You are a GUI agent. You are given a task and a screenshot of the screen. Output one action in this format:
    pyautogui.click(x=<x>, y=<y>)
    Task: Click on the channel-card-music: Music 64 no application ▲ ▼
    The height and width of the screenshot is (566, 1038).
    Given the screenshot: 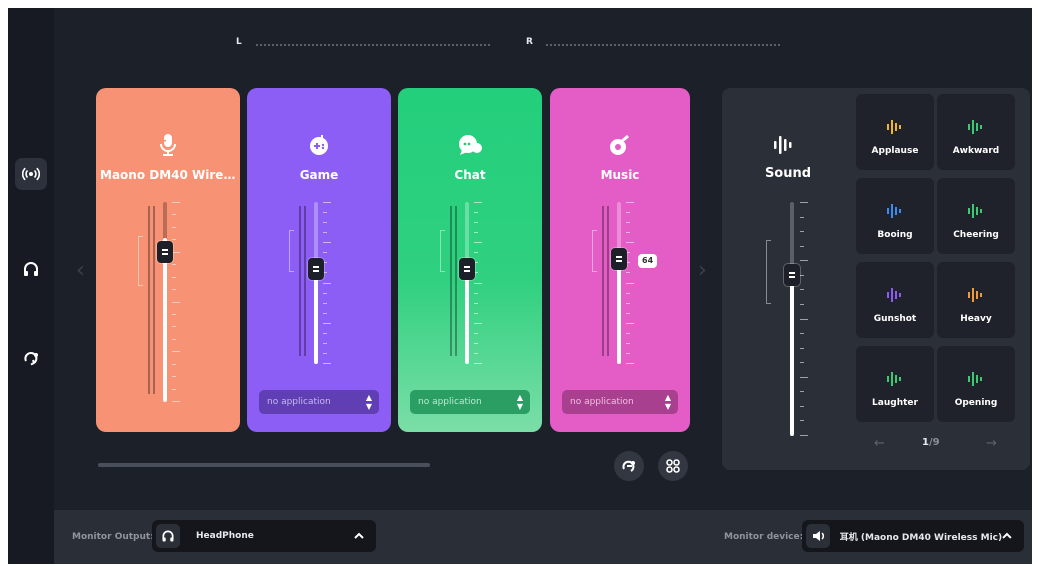 What is the action you would take?
    pyautogui.click(x=620, y=260)
    